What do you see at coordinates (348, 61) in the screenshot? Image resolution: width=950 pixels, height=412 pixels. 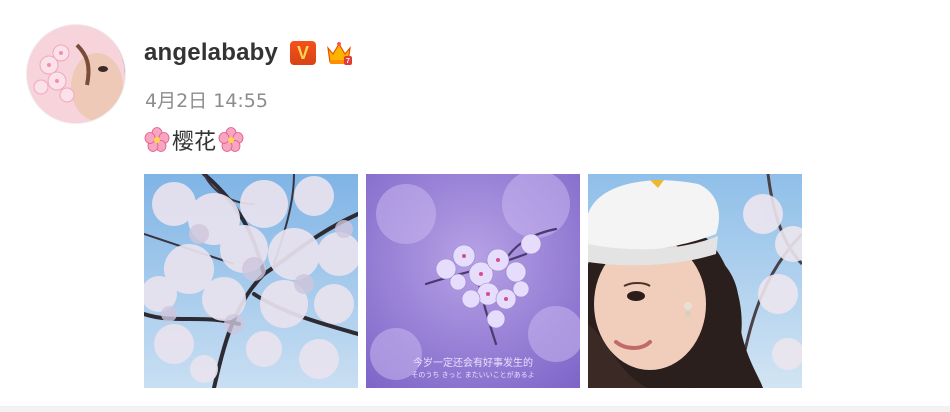 I see `svg-text: 7` at bounding box center [348, 61].